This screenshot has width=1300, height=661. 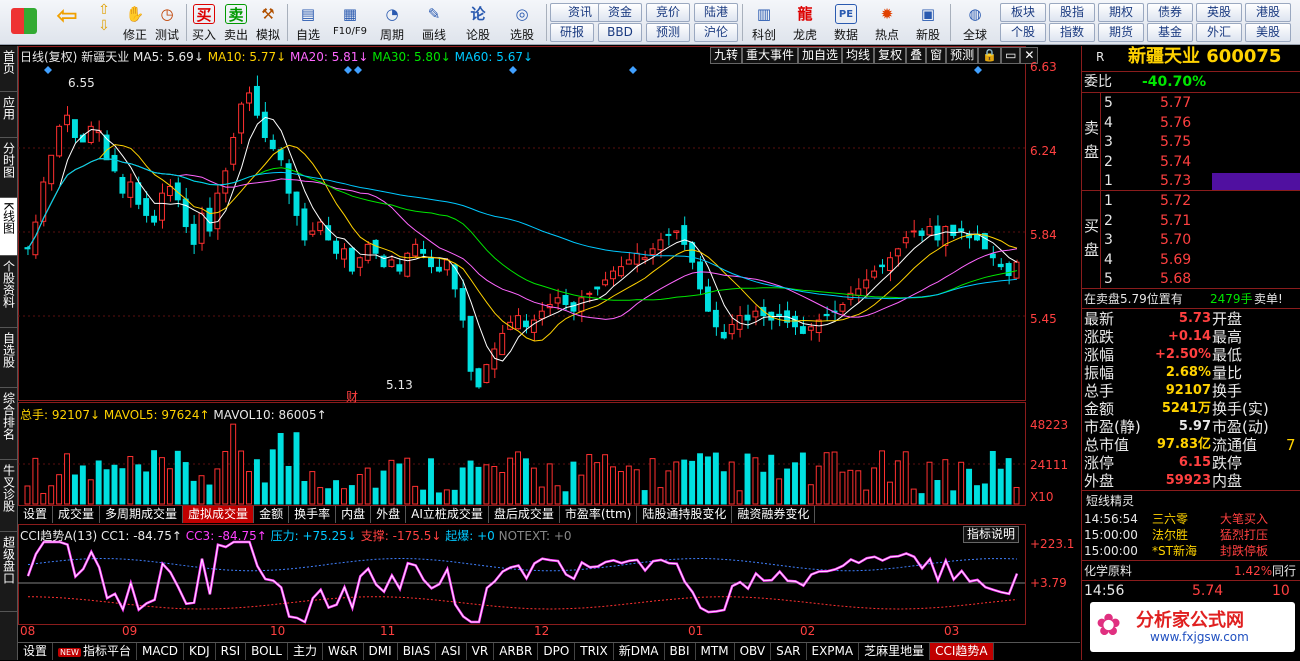 I want to click on bottom-dmi: DMI, so click(x=381, y=651).